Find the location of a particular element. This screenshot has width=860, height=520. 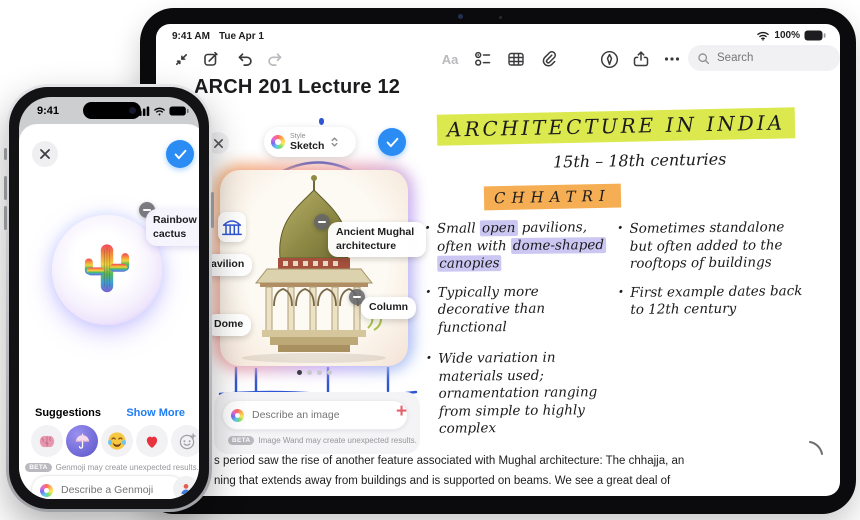

collapse-toolbar-icon is located at coordinates (181, 59).